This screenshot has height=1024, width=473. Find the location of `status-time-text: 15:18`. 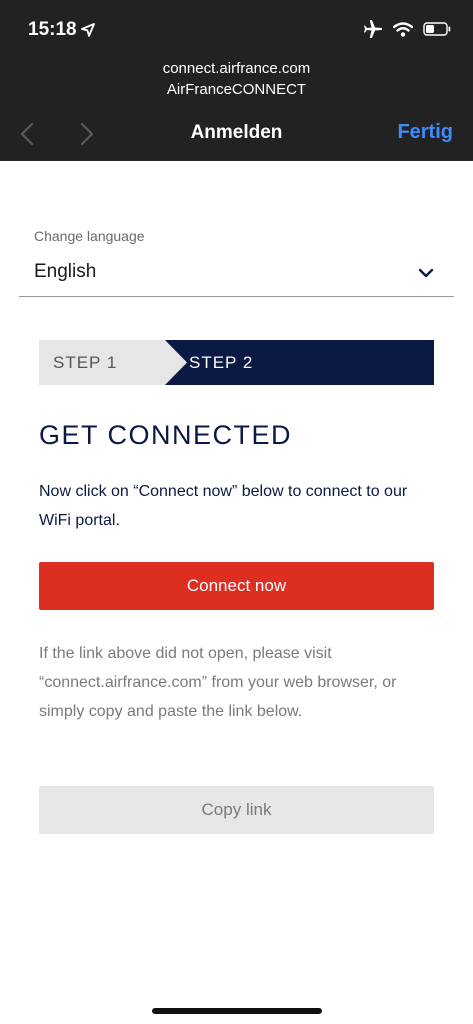

status-time-text: 15:18 is located at coordinates (52, 29).